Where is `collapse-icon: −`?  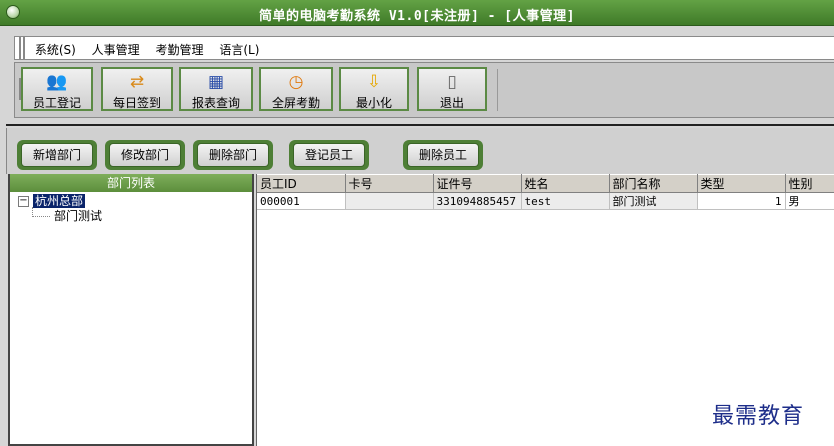
collapse-icon: − is located at coordinates (23, 201).